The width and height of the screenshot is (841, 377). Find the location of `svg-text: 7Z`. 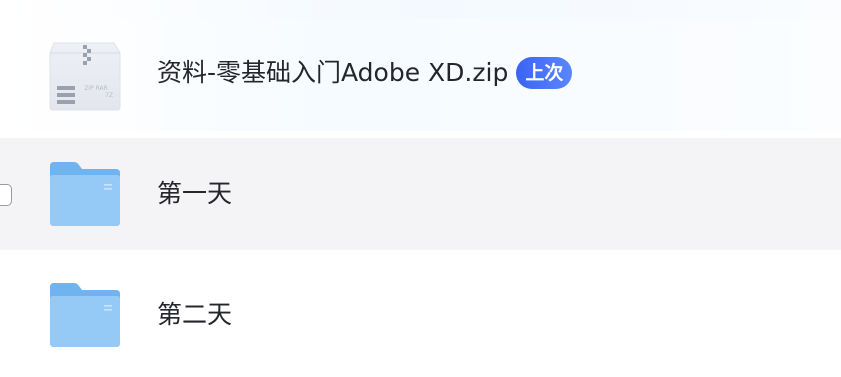

svg-text: 7Z is located at coordinates (109, 95).